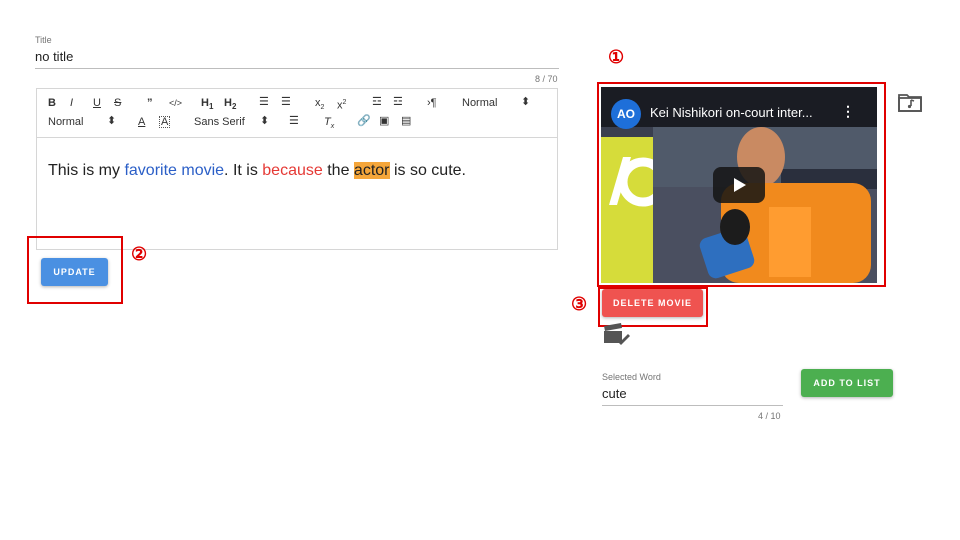 Image resolution: width=960 pixels, height=540 pixels. Describe the element at coordinates (616, 57) in the screenshot. I see `annotation-marker-1: ①` at that location.